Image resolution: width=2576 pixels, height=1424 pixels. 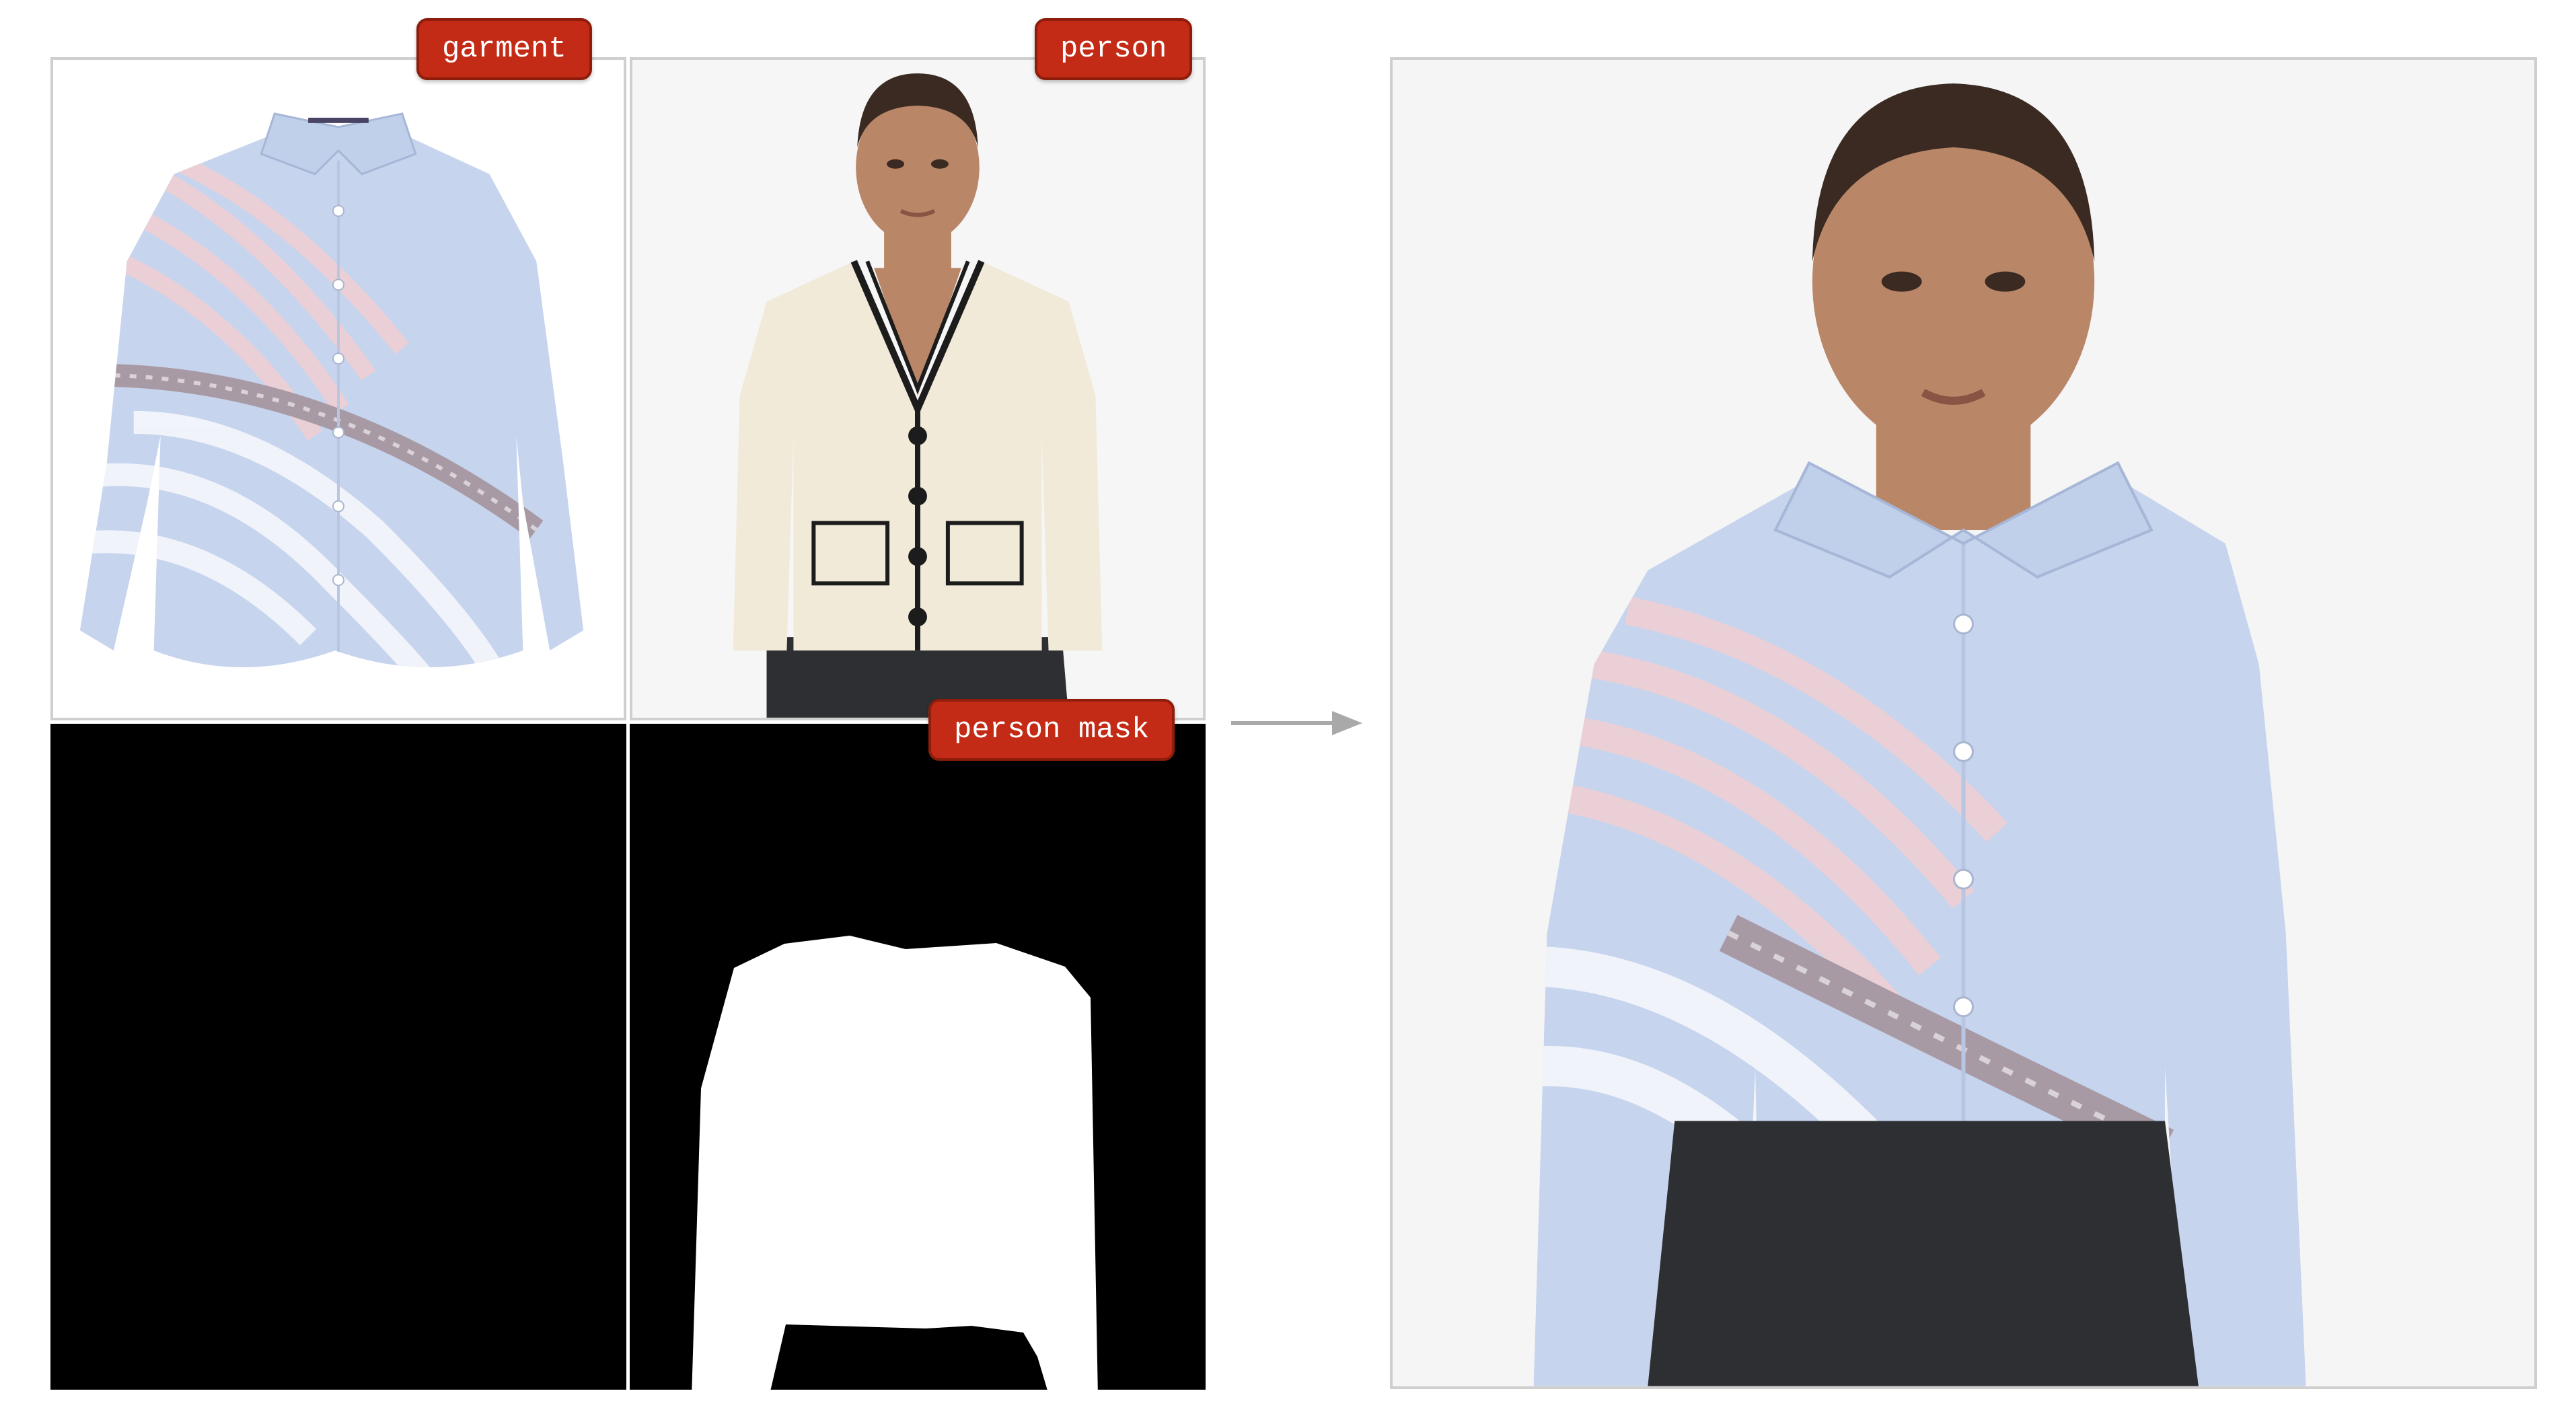 What do you see at coordinates (1296, 723) in the screenshot?
I see `right-arrow-icon` at bounding box center [1296, 723].